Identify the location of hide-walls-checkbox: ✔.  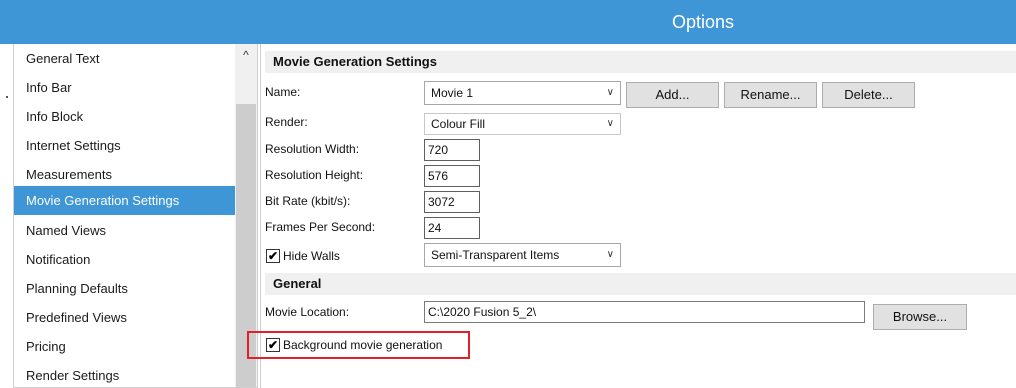
(273, 256).